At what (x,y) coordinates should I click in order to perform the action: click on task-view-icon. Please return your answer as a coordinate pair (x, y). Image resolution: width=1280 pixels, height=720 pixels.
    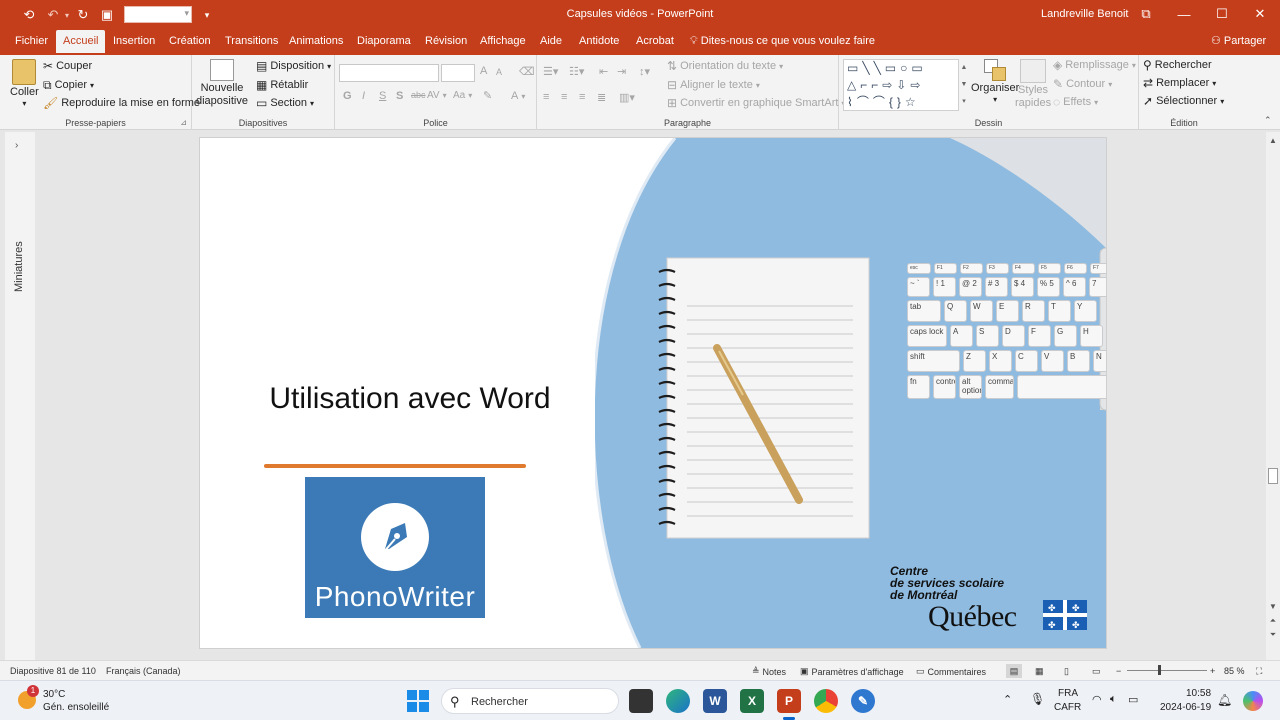
    Looking at the image, I should click on (641, 701).